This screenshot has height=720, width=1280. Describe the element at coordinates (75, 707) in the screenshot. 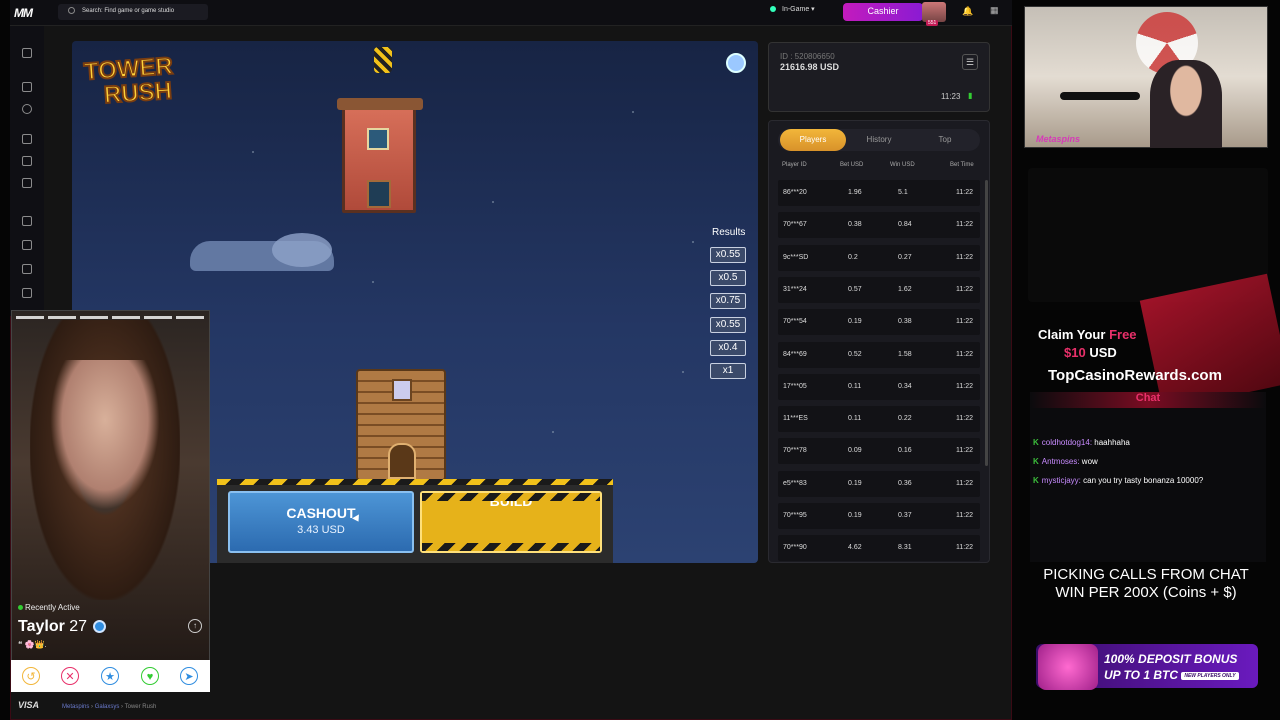

I see `breadcrumb-link: Metaspins` at that location.